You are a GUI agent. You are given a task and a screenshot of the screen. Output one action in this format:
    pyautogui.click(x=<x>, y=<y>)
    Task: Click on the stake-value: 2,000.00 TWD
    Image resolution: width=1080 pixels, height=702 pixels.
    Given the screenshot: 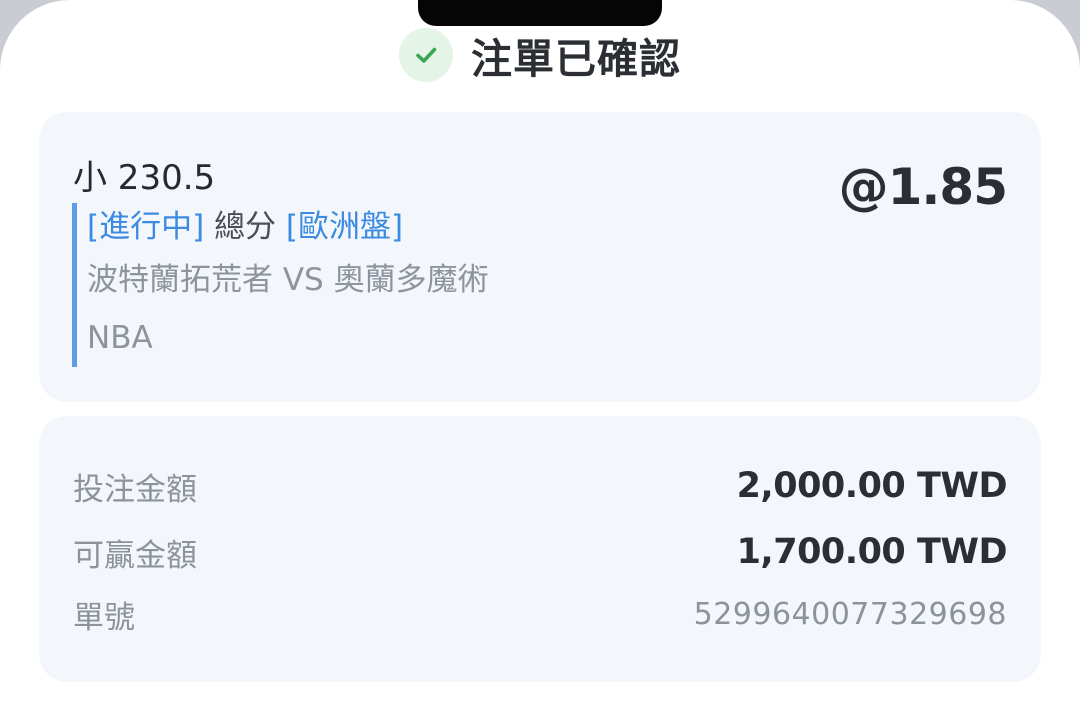 What is the action you would take?
    pyautogui.click(x=872, y=486)
    